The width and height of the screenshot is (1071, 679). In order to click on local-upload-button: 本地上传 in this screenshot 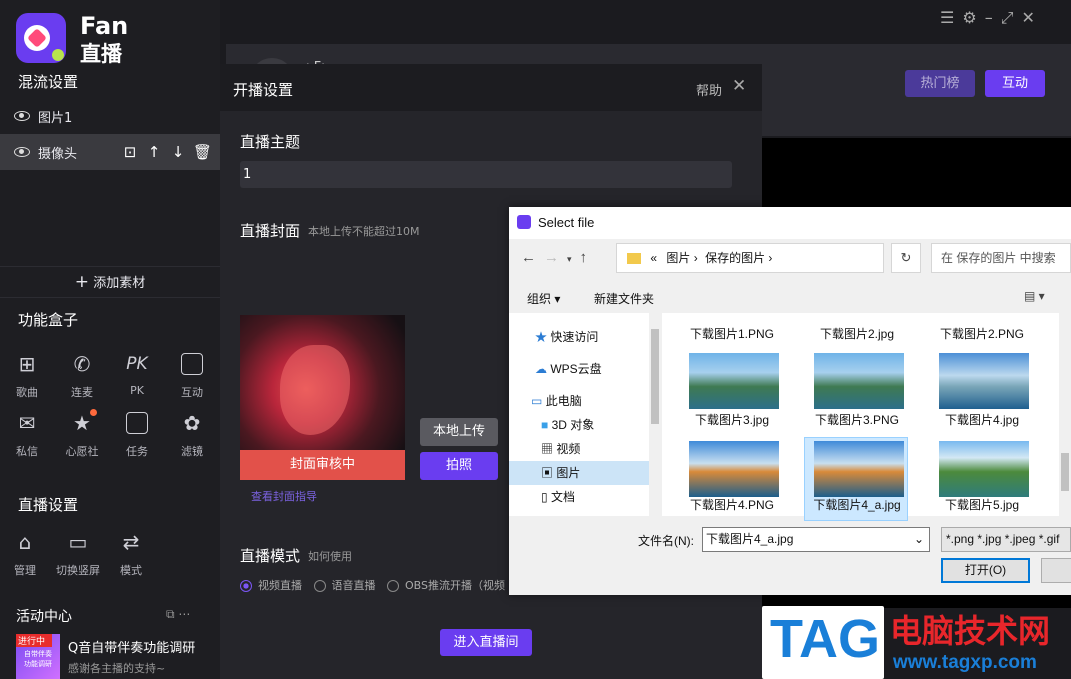, I will do `click(459, 432)`.